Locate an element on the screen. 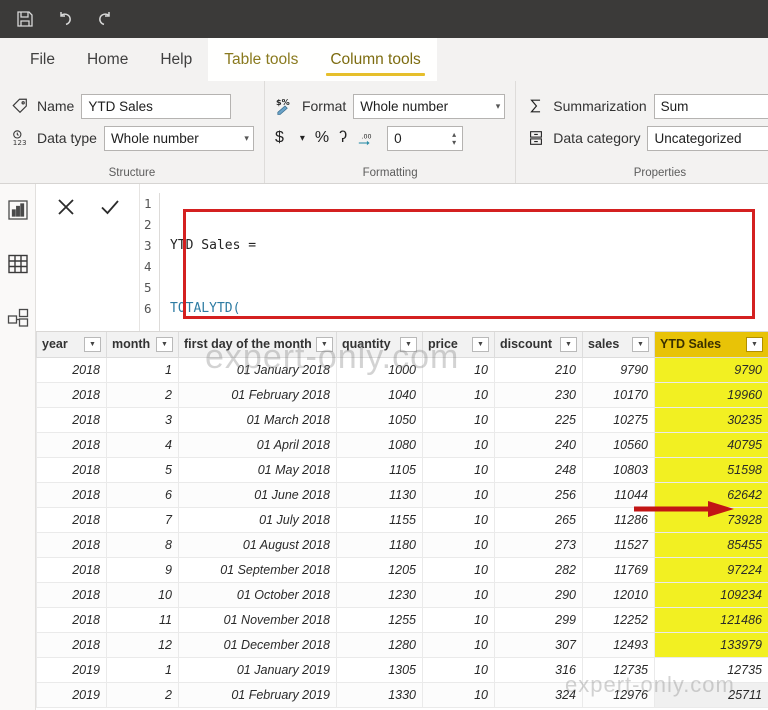  cell-first-day-of-the-month: 01 January 2018 is located at coordinates (257, 370).